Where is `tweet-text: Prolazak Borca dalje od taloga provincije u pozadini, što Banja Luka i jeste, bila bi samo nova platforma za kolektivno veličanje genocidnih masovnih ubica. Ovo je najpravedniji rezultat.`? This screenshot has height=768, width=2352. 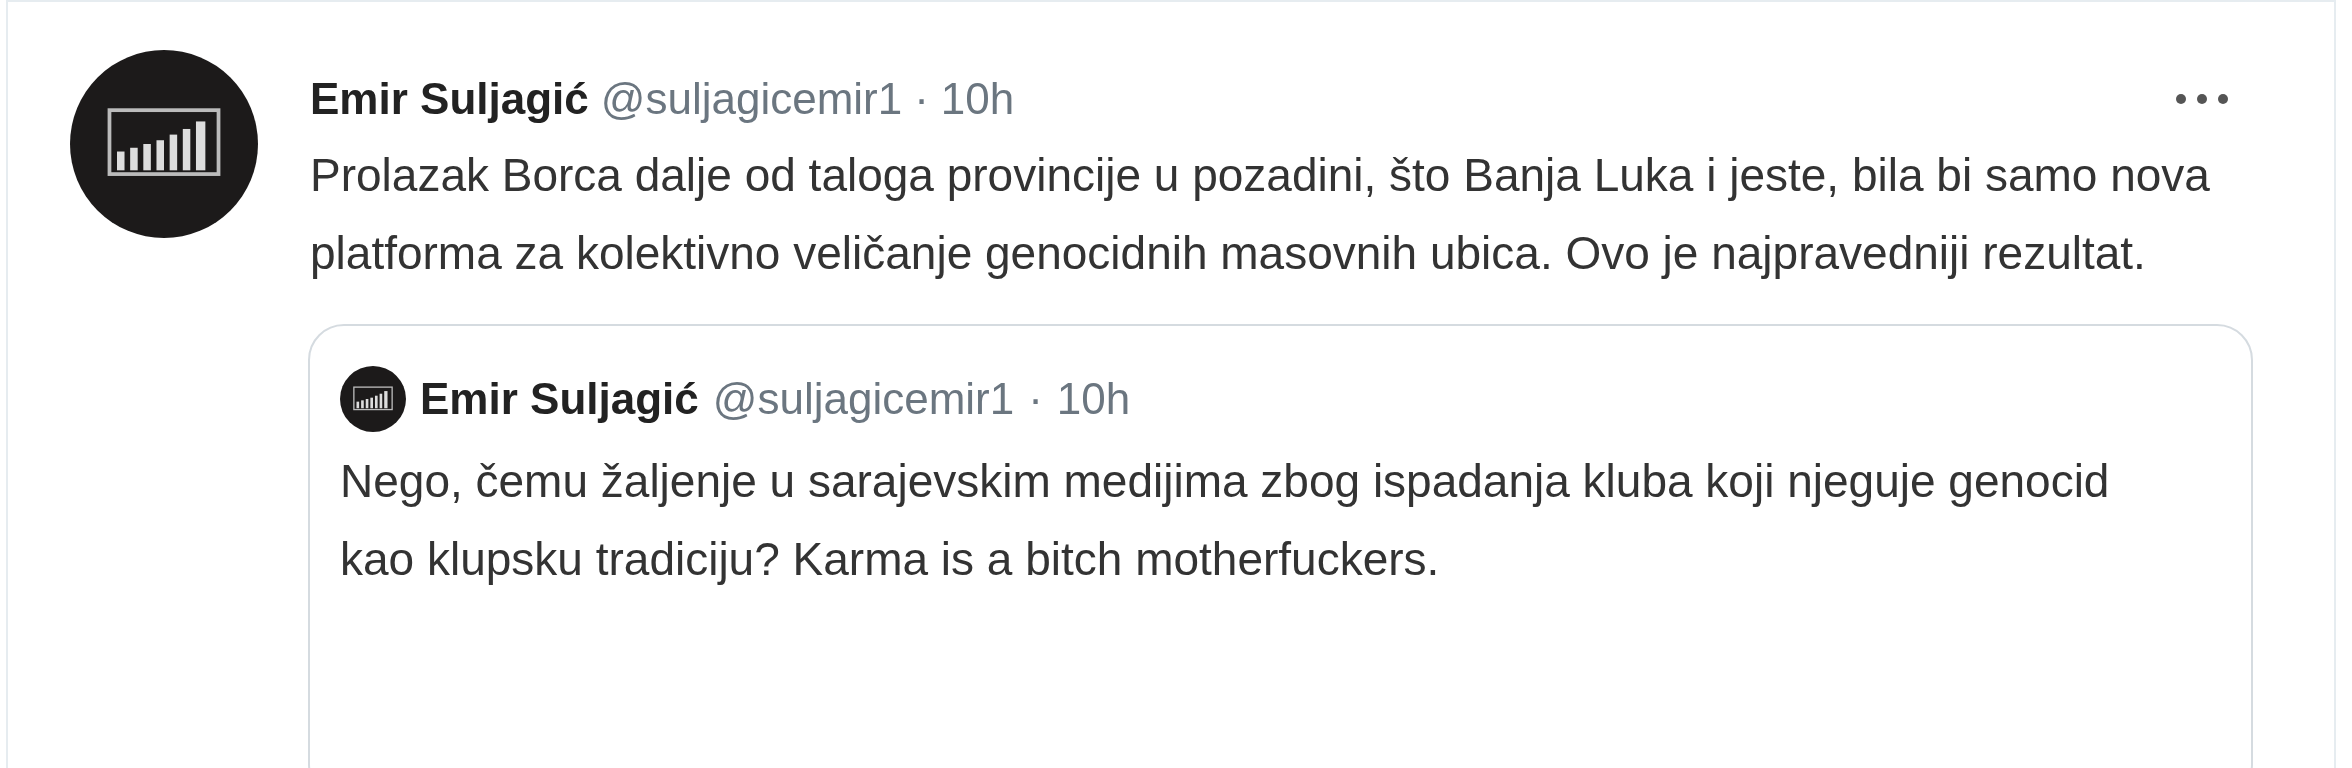 tweet-text: Prolazak Borca dalje od taloga provincije u pozadini, što Banja Luka i jeste, bila bi samo nova platforma za kolektivno veličanje genocidnih masovnih ubica. Ovo je najpravedniji rezultat. is located at coordinates (1260, 214).